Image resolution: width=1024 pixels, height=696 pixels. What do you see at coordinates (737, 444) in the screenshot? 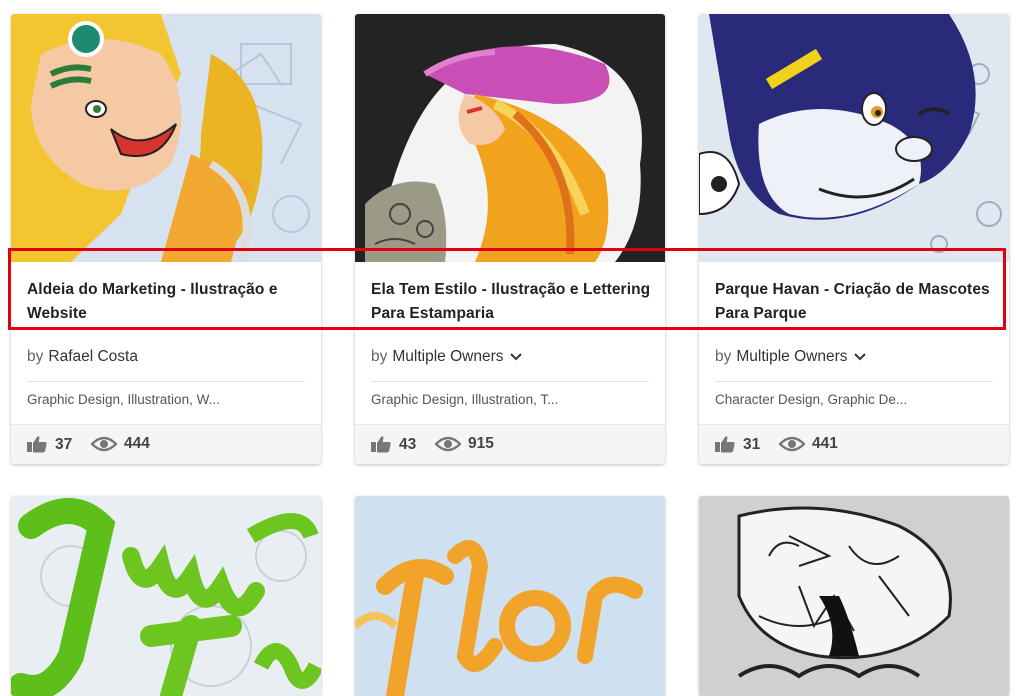
I see `likes-stat: 31` at bounding box center [737, 444].